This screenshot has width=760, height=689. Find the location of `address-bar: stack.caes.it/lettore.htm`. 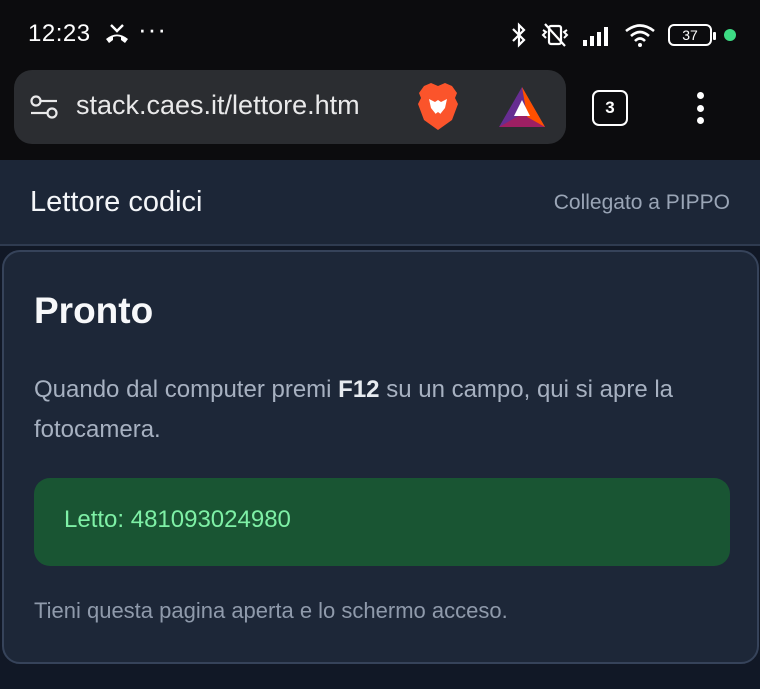

address-bar: stack.caes.it/lettore.htm is located at coordinates (290, 107).